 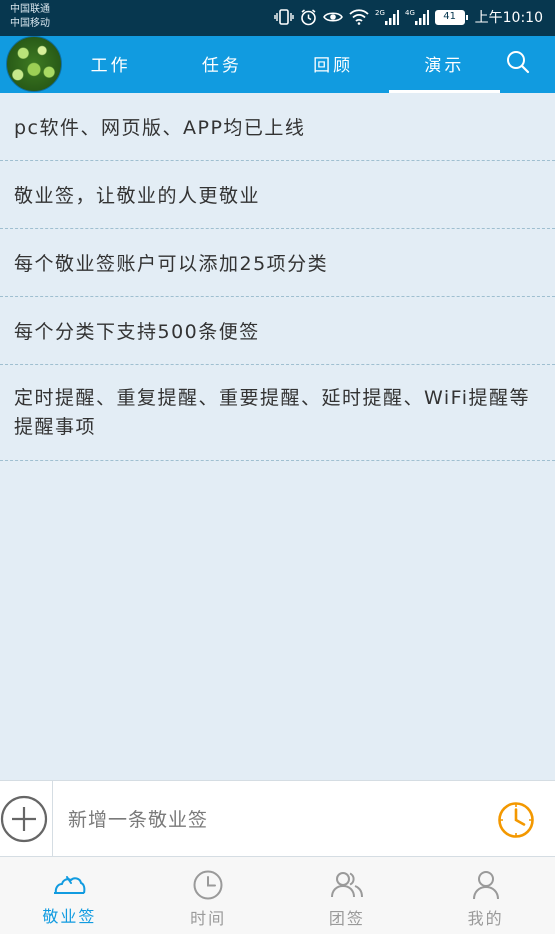 I want to click on list-item: 每个敬业签账户可以添加25项分类, so click(x=277, y=263).